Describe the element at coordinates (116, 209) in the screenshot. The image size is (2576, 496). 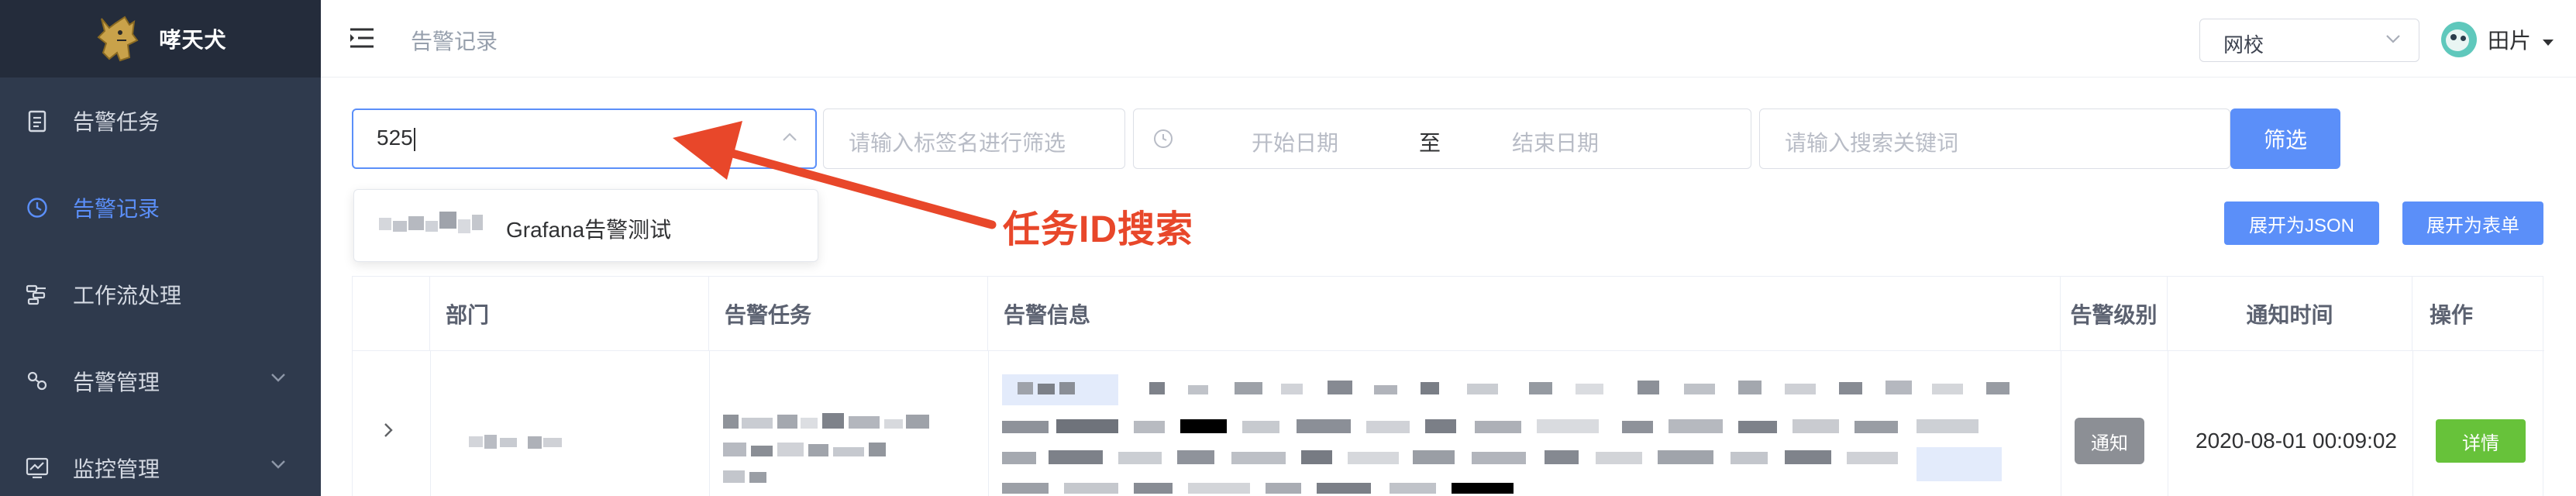
I see `sidebar-item-label: 告警记录` at that location.